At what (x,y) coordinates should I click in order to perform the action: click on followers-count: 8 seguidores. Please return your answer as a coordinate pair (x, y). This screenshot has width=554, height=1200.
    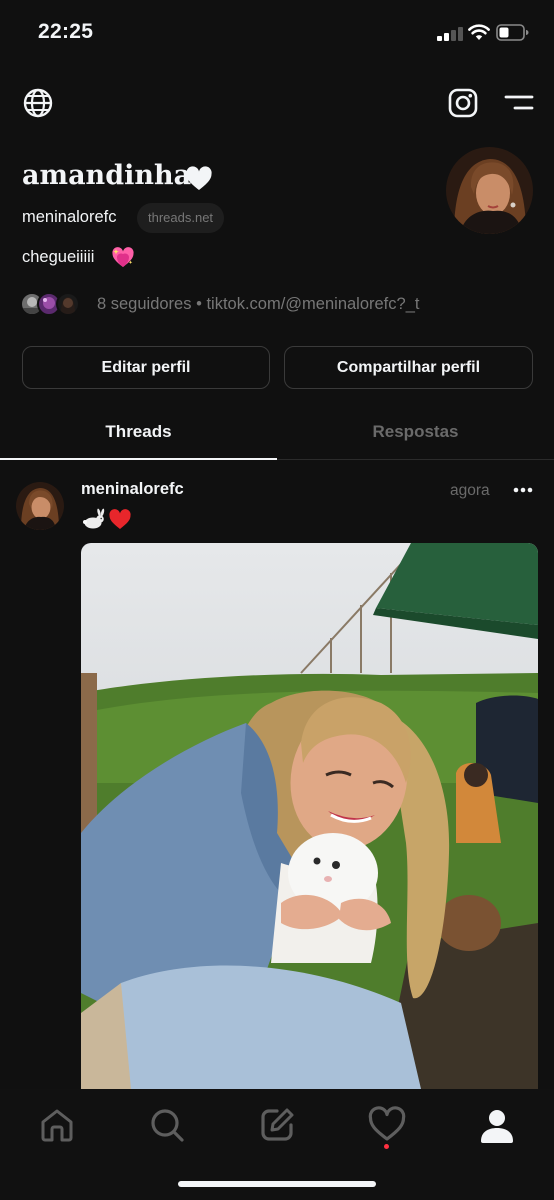
    Looking at the image, I should click on (144, 304).